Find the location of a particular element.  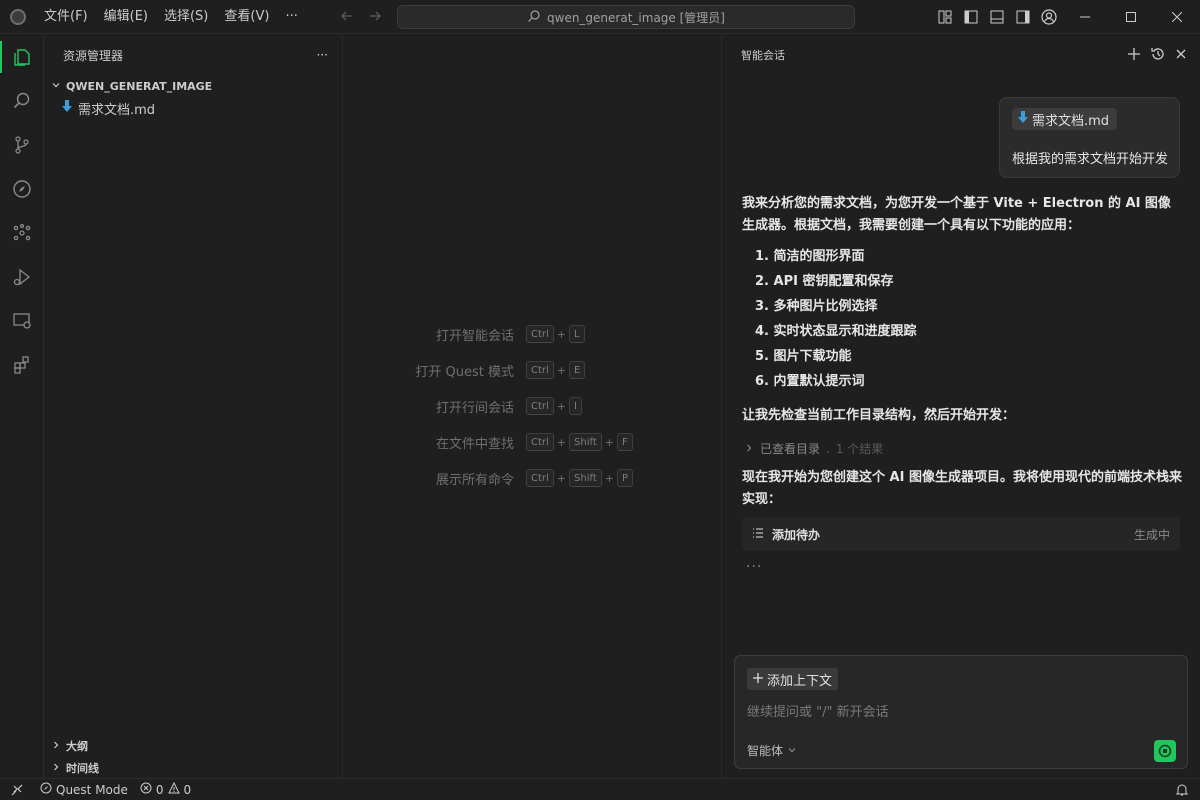

chevron-down-icon is located at coordinates (792, 751).